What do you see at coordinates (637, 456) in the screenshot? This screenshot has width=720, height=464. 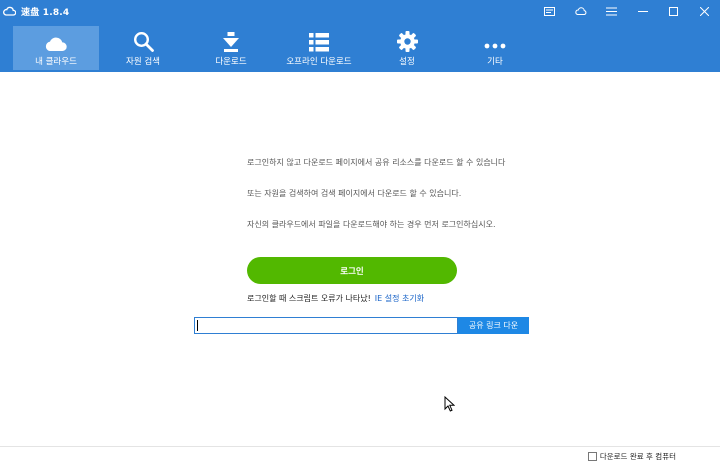 I see `shutdown-label: 다운로드 완료 후 컴퓨터` at bounding box center [637, 456].